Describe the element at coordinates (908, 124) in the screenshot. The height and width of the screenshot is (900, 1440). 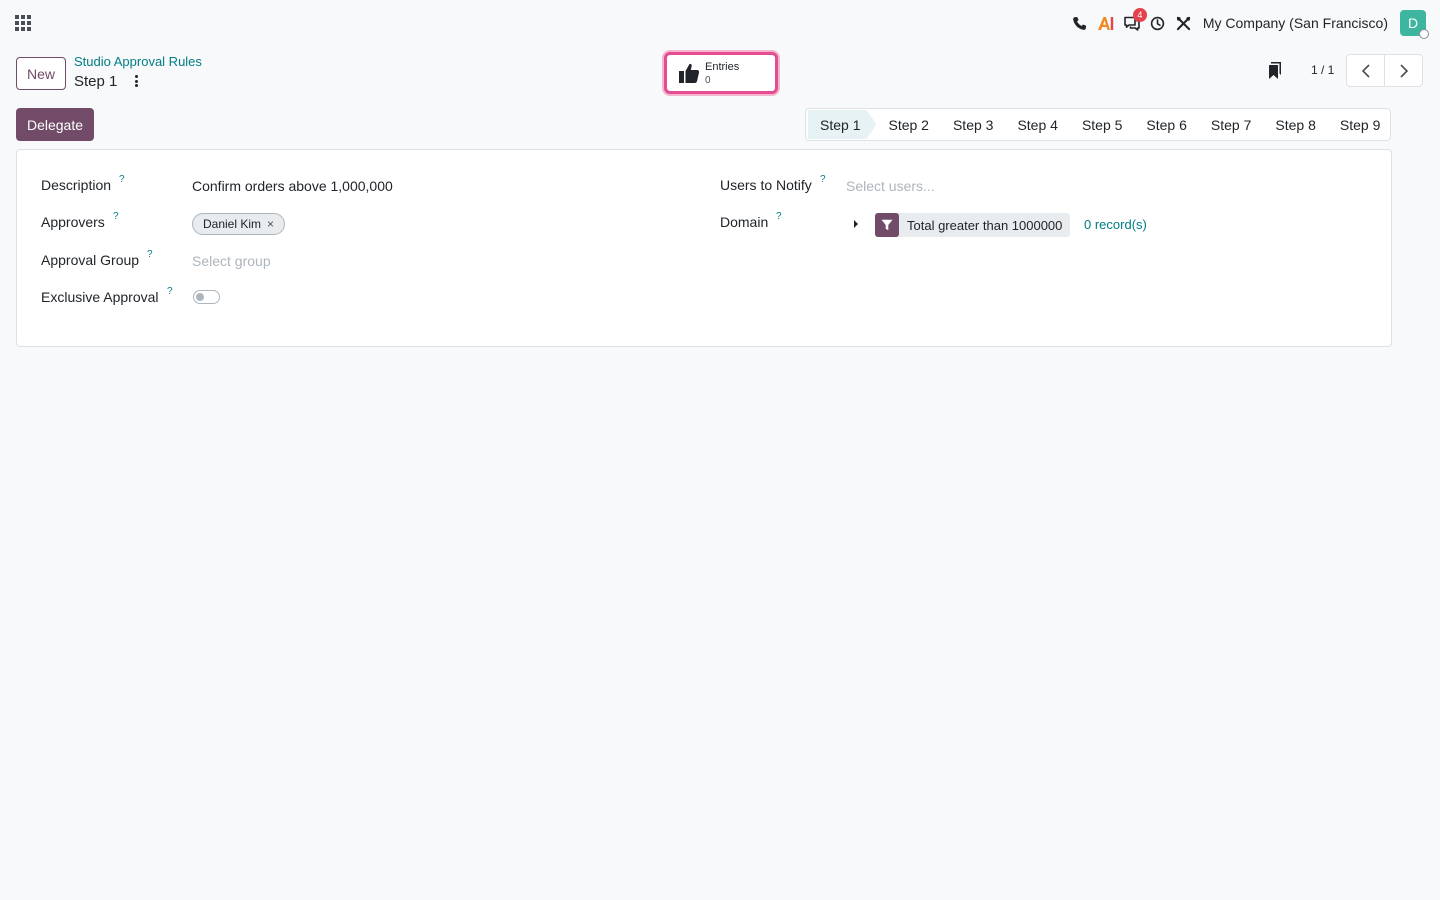
I see `status-step-2: Step 2` at that location.